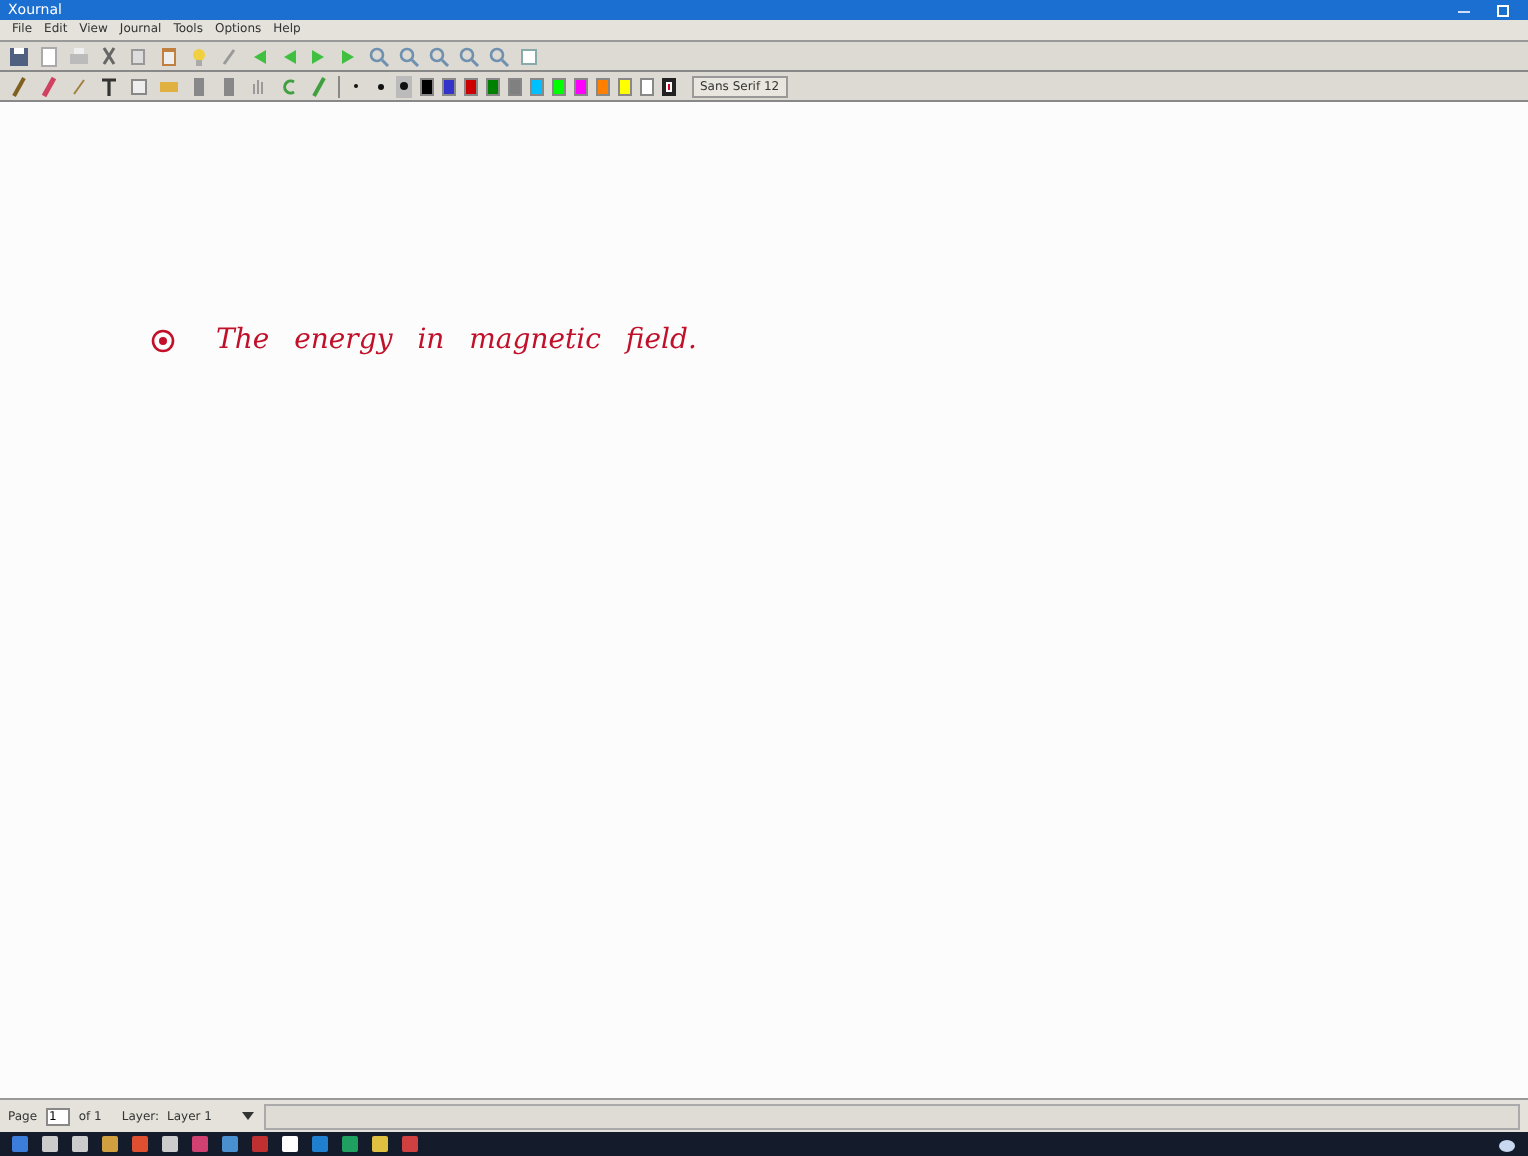 The height and width of the screenshot is (1156, 1528). What do you see at coordinates (404, 86) in the screenshot?
I see `thickness-button` at bounding box center [404, 86].